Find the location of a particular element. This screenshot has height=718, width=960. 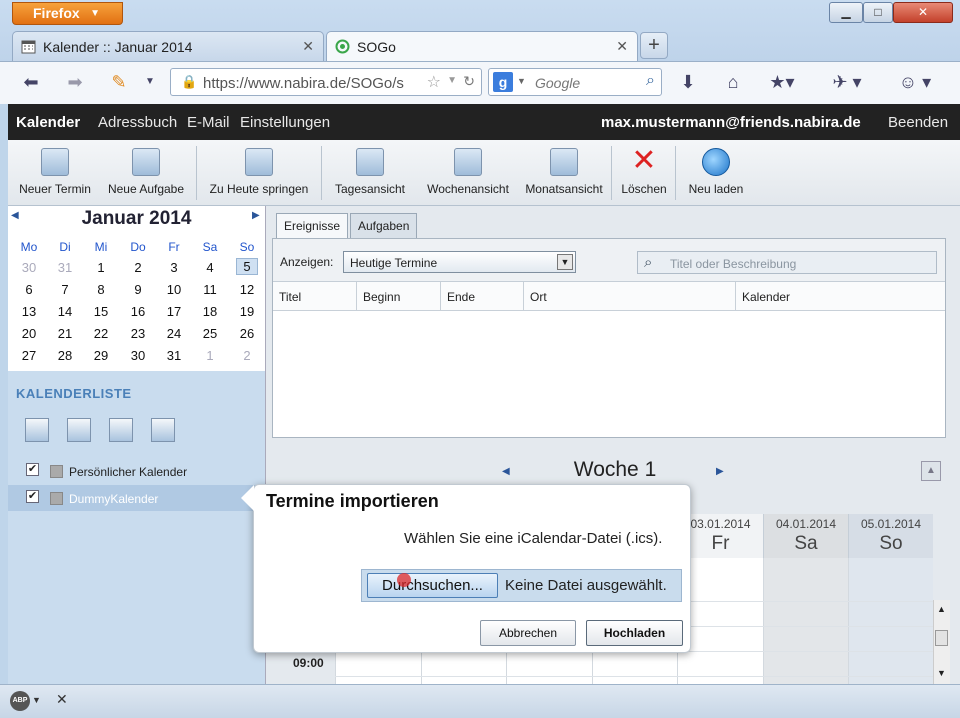

tab-ereignisse: Ereignisse is located at coordinates (312, 226).